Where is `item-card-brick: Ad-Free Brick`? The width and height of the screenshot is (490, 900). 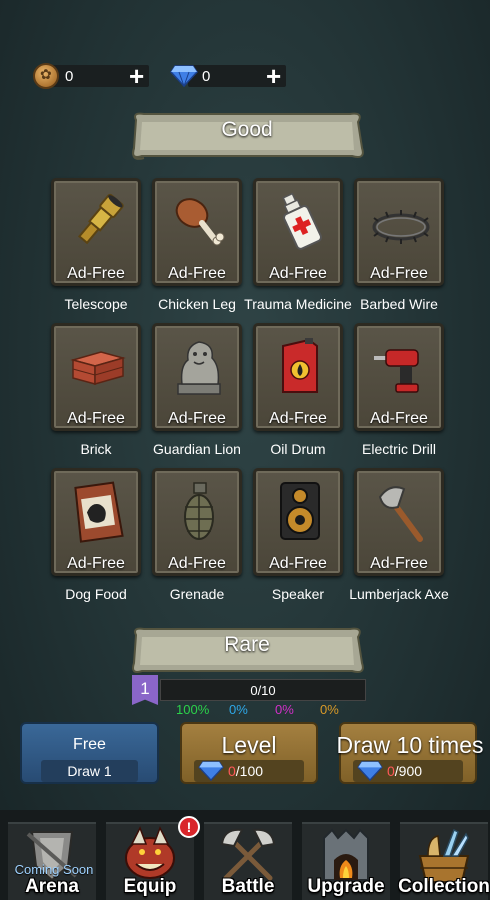 item-card-brick: Ad-Free Brick is located at coordinates (96, 390).